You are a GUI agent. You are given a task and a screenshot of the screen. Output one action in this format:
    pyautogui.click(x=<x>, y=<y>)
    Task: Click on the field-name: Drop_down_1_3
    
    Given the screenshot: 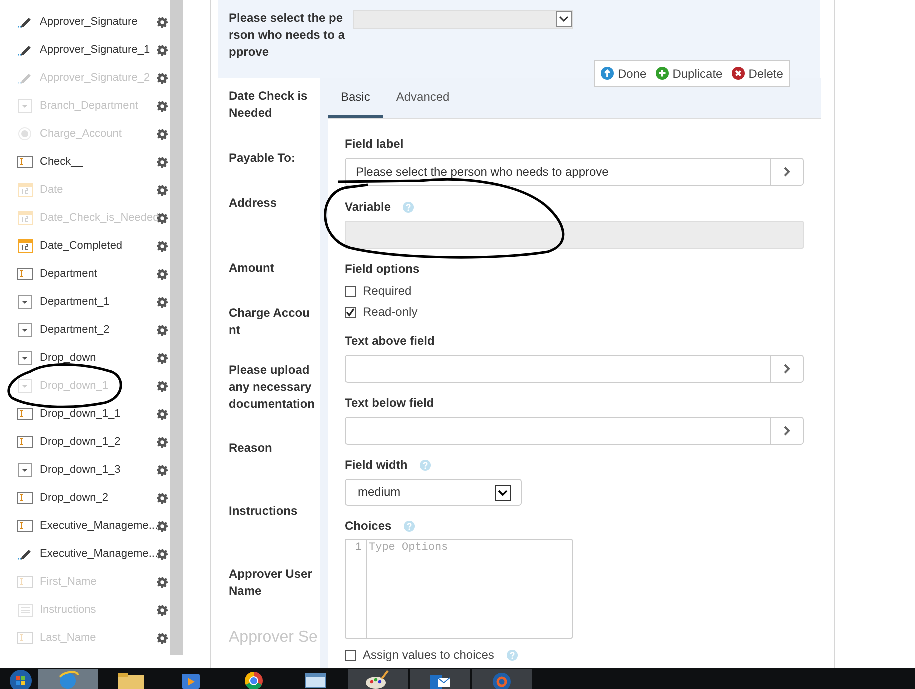 What is the action you would take?
    pyautogui.click(x=98, y=470)
    